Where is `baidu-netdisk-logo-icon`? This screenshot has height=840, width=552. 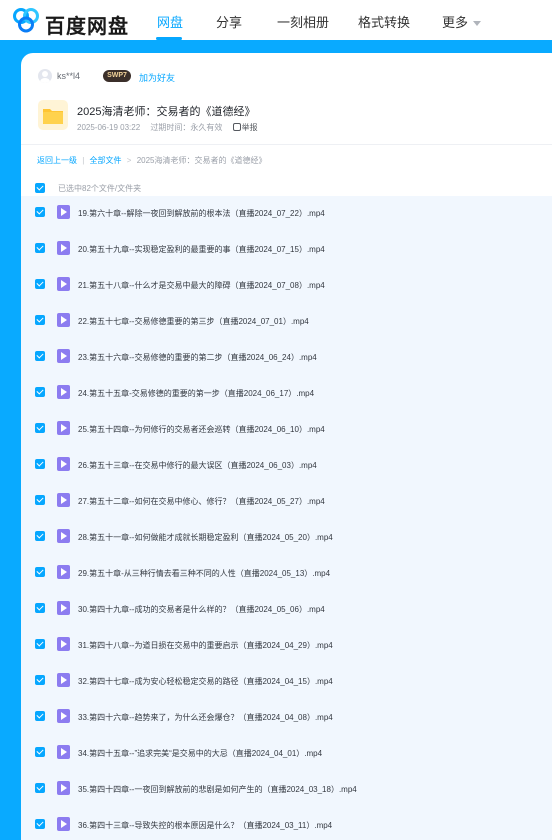
baidu-netdisk-logo-icon is located at coordinates (26, 20).